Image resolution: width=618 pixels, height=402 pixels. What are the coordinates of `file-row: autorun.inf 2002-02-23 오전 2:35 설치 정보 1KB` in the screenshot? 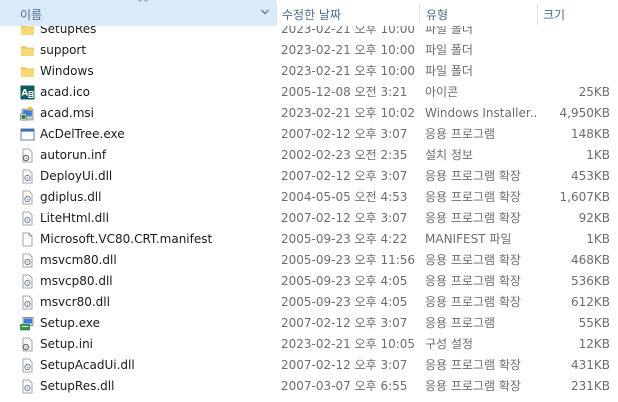 It's located at (309, 155).